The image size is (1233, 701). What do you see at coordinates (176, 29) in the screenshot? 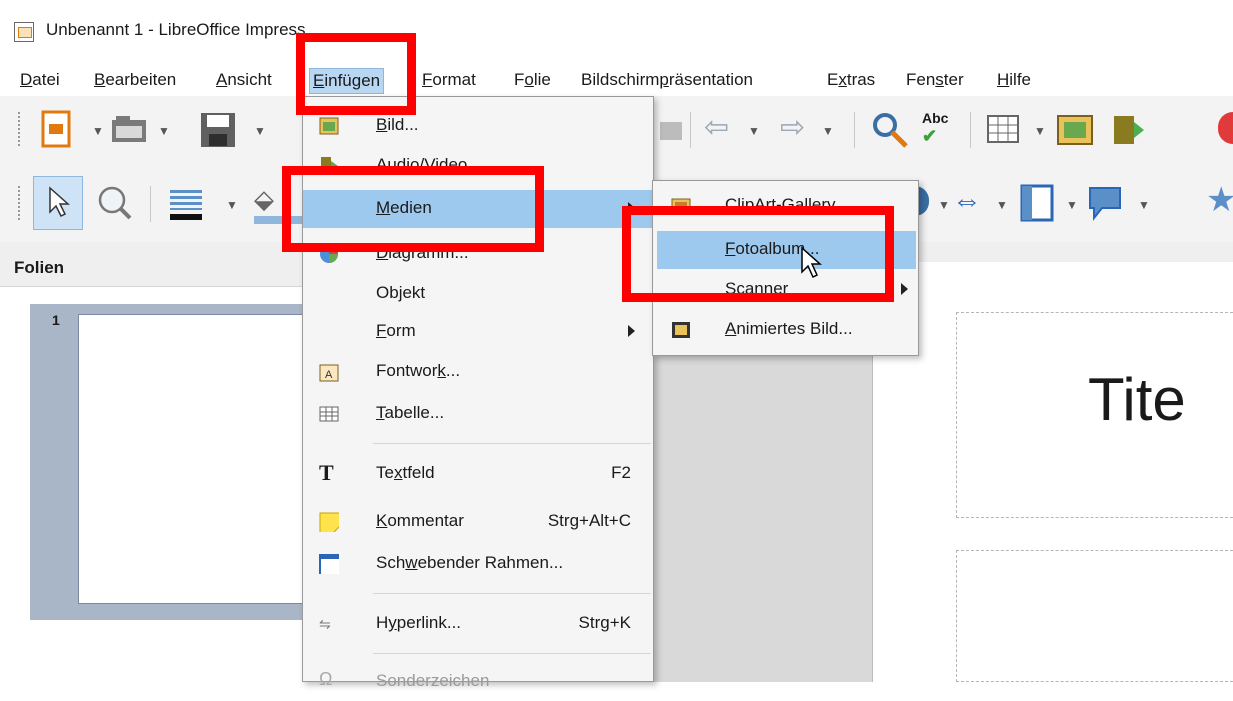
I see `window-title: Unbenannt 1 - LibreOffice Impress` at bounding box center [176, 29].